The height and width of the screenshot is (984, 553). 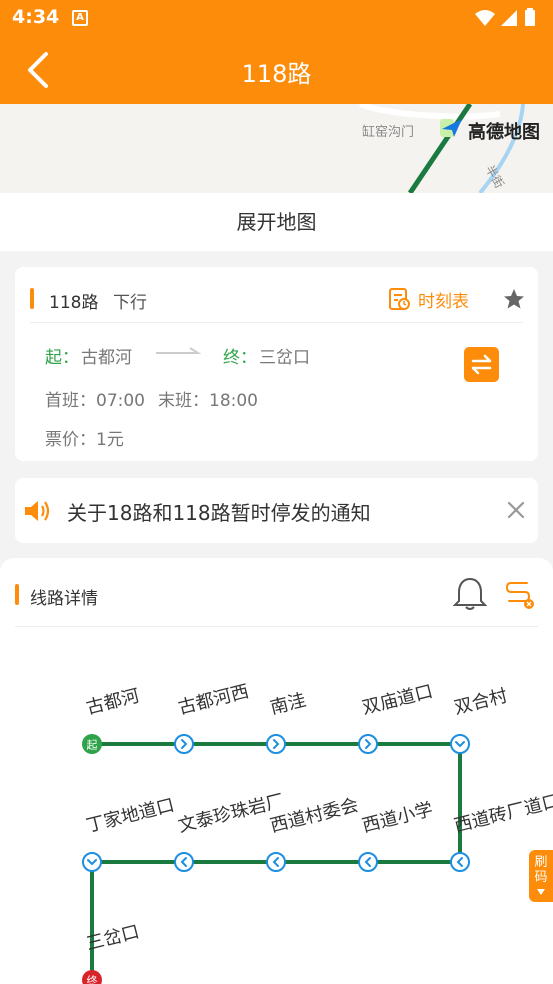 I want to click on stop-name: 南洼, so click(x=288, y=704).